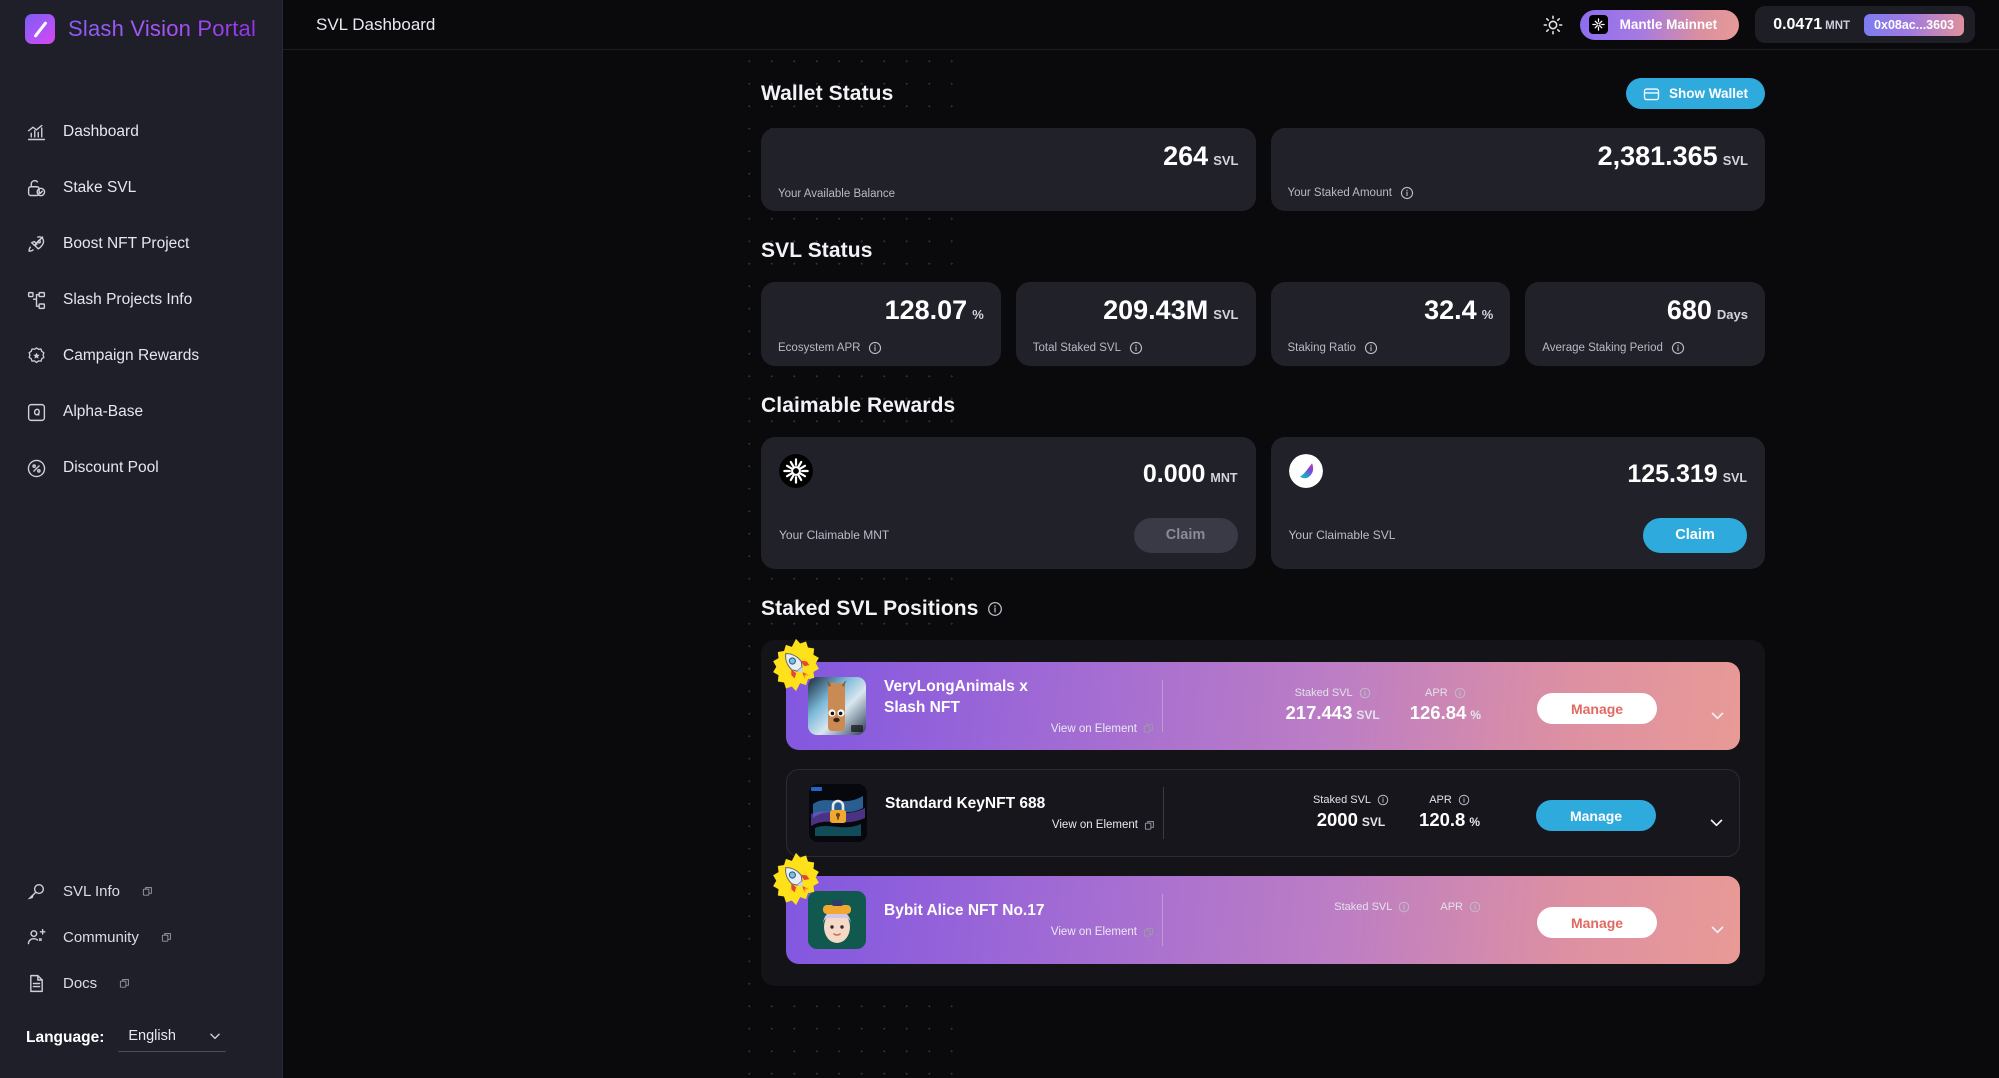 This screenshot has width=1999, height=1078. What do you see at coordinates (36, 132) in the screenshot?
I see `chart-line-icon` at bounding box center [36, 132].